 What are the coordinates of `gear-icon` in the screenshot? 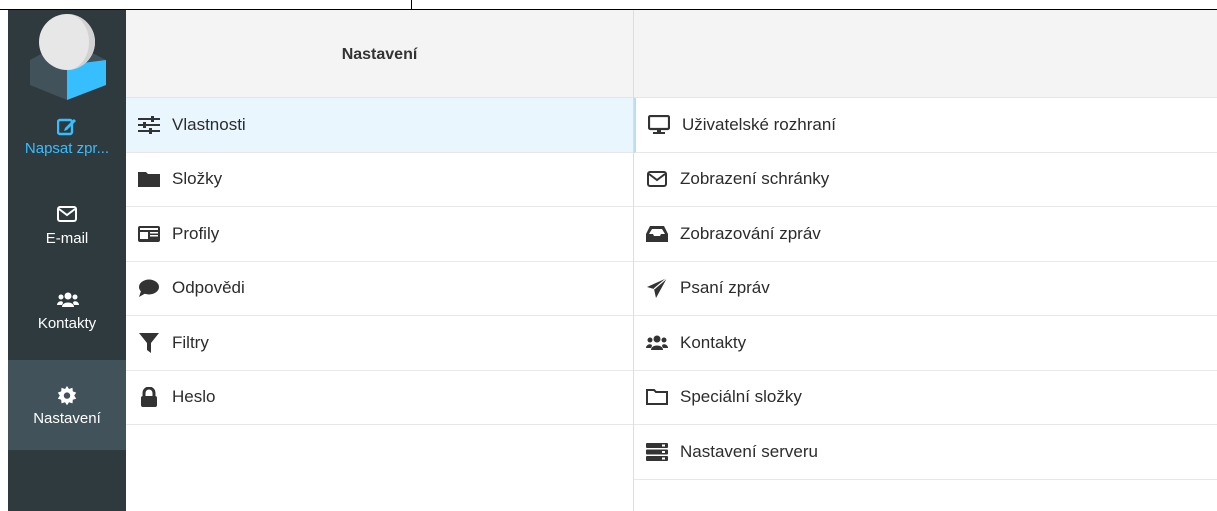 It's located at (67, 396).